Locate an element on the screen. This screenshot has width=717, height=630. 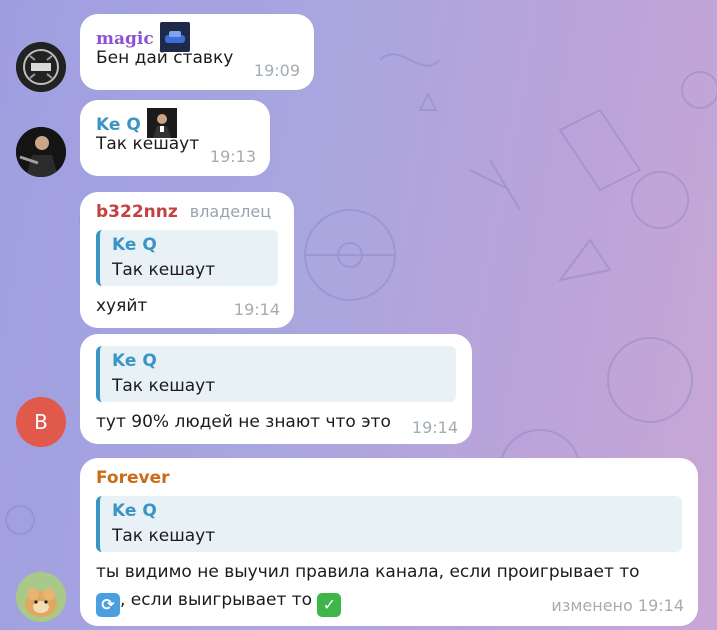
sender-name: magic is located at coordinates (197, 37).